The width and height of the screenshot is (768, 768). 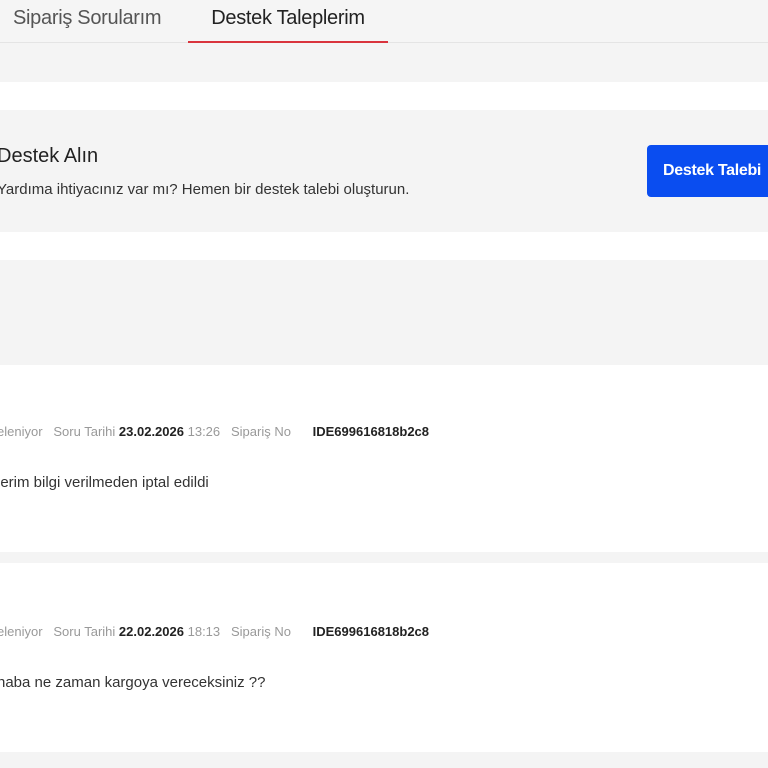 I want to click on tab-bar: Sipariş Sorularım Destek Taleplerim, so click(x=384, y=21).